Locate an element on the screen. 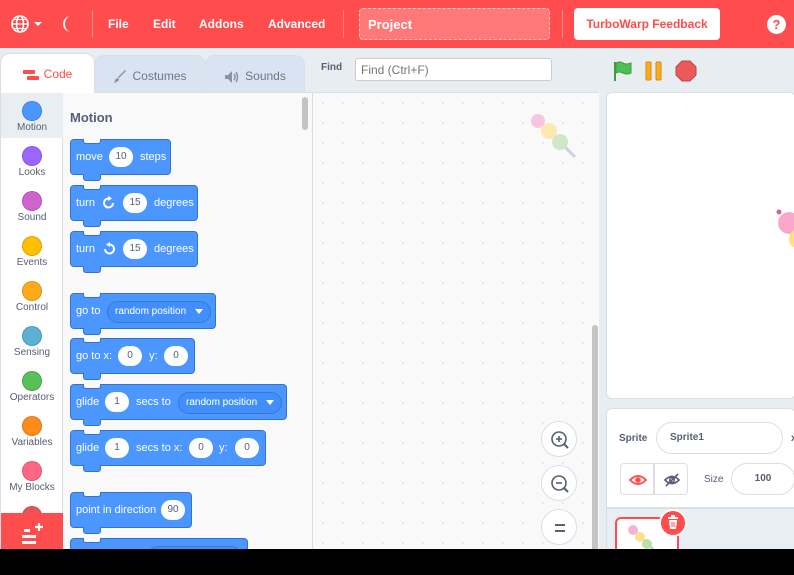 The width and height of the screenshot is (794, 575). file-menu: File is located at coordinates (118, 24).